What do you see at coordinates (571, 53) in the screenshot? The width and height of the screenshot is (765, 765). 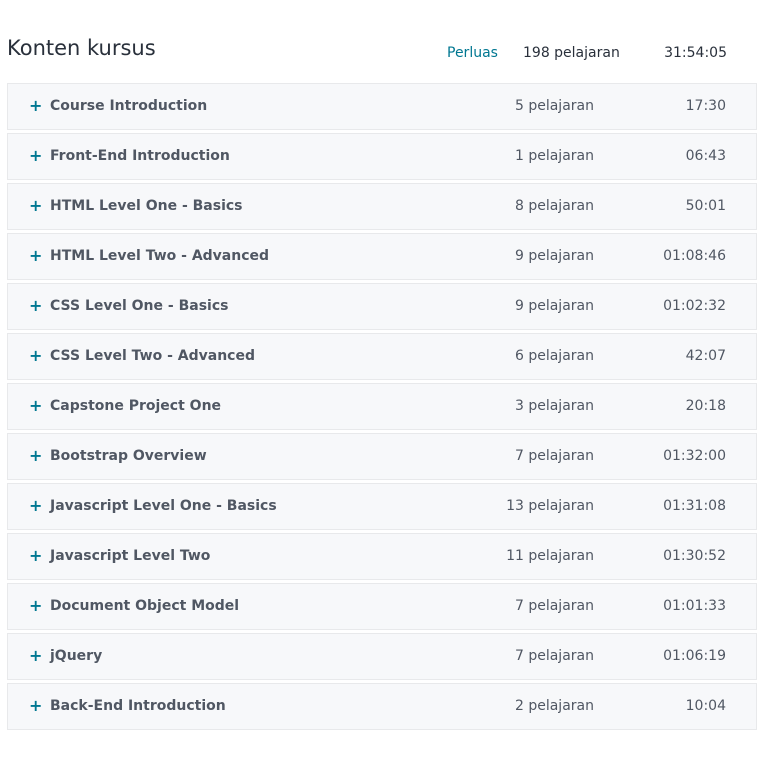 I see `total-lessons-count: 198 pelajaran` at bounding box center [571, 53].